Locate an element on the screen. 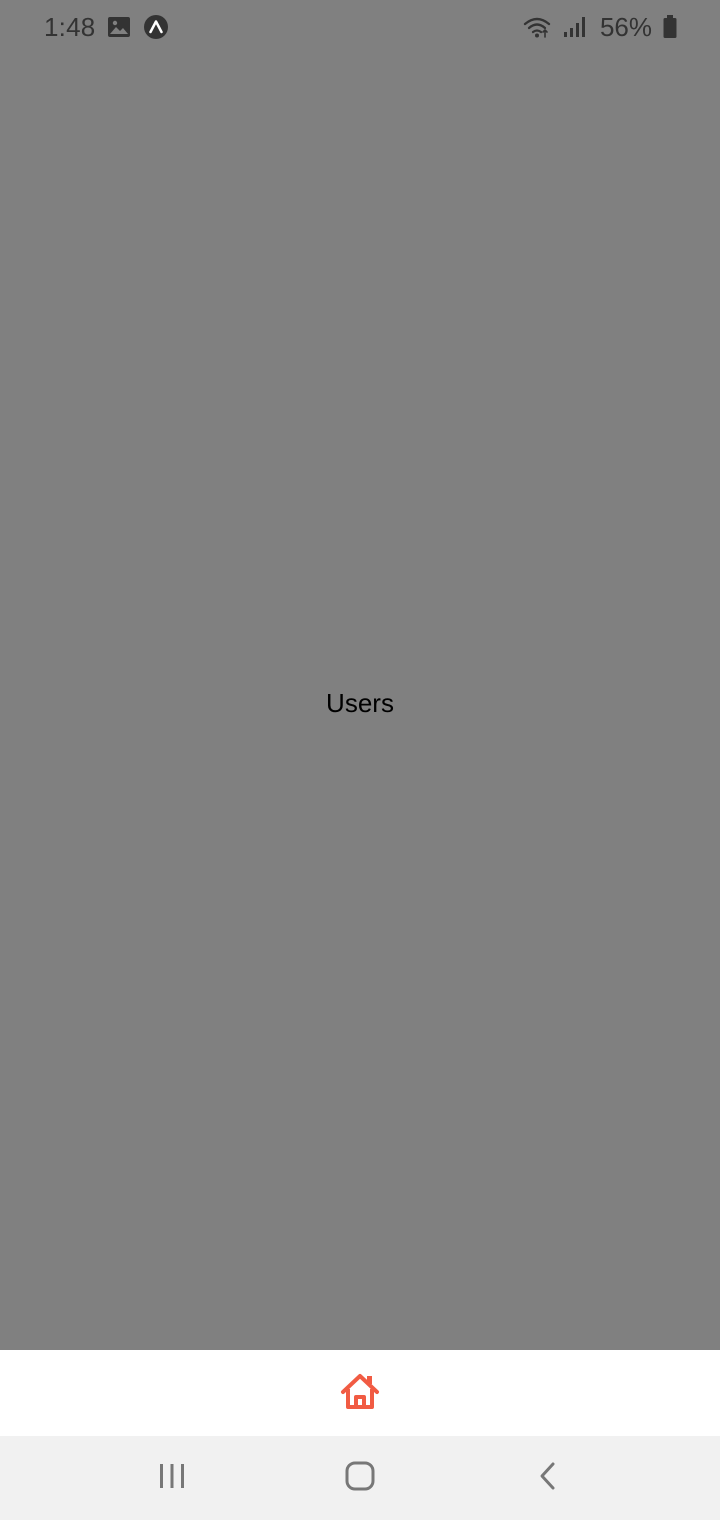 This screenshot has width=720, height=1520. signal-icon is located at coordinates (574, 27).